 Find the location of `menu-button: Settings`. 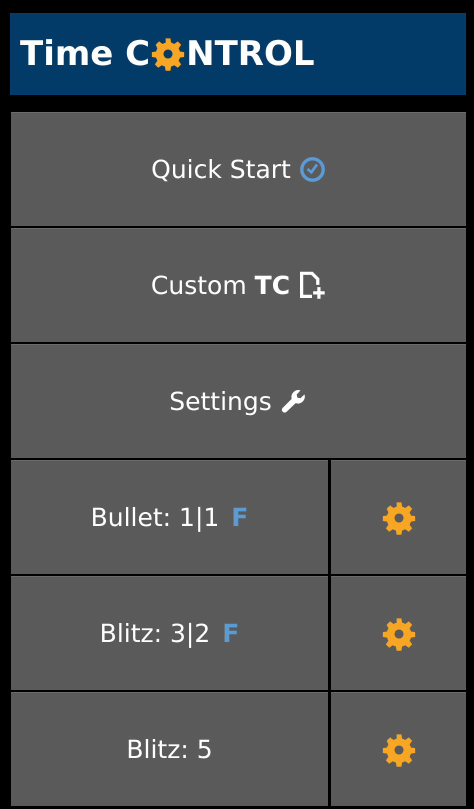

menu-button: Settings is located at coordinates (238, 401).